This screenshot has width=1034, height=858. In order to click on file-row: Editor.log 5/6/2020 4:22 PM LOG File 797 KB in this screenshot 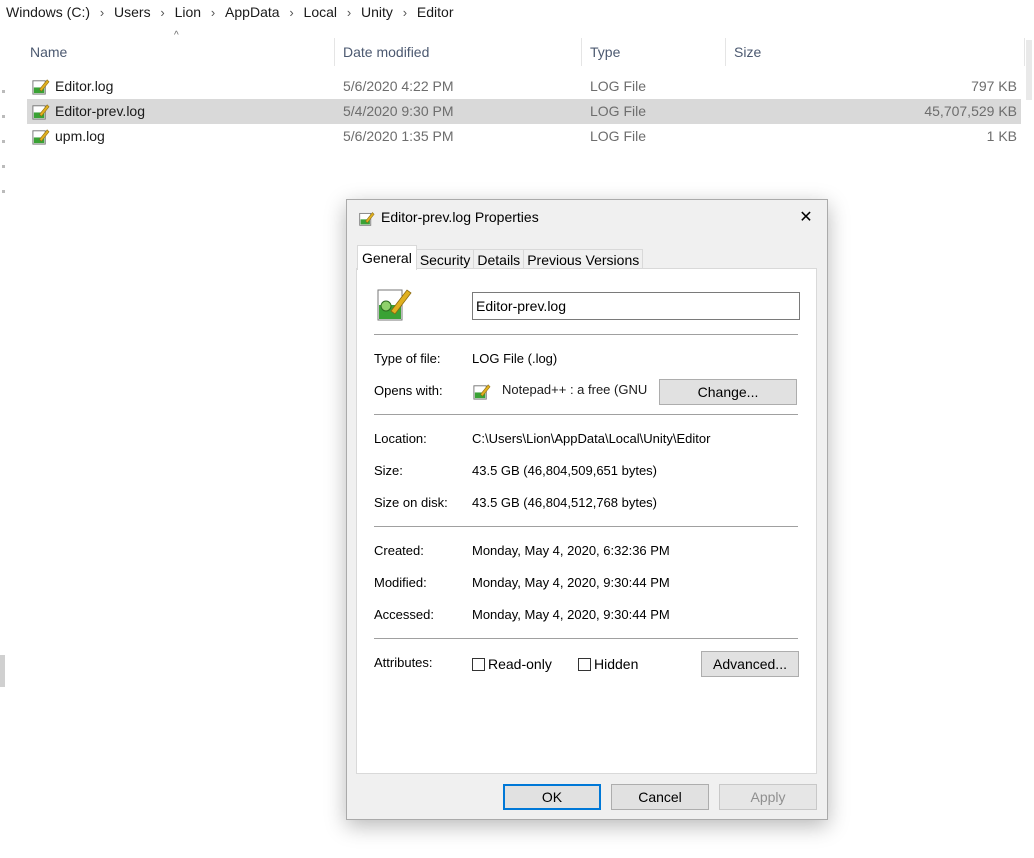, I will do `click(524, 86)`.